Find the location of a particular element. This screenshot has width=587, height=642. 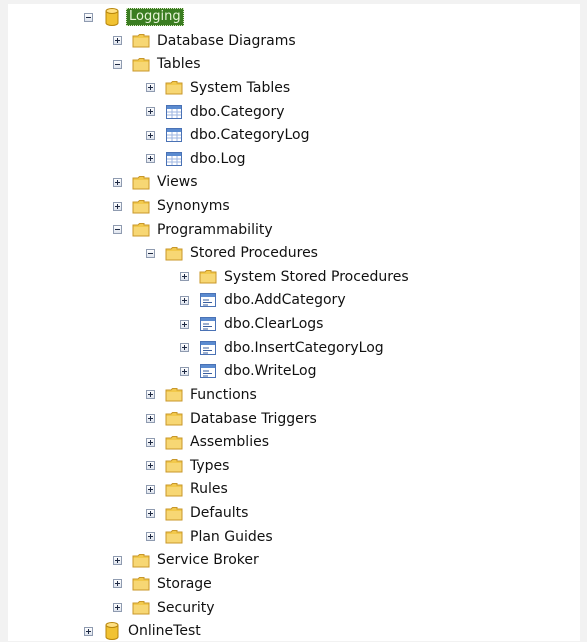

tree-node-label: dbo.AddCategory is located at coordinates (285, 300).